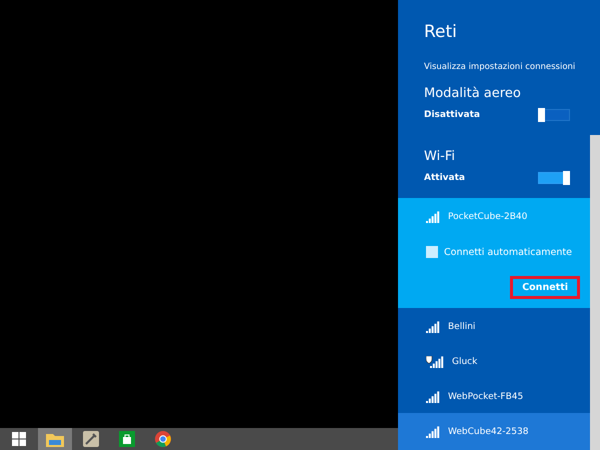  What do you see at coordinates (512, 67) in the screenshot?
I see `settings-link: Visualizza impostazioni connessioni` at bounding box center [512, 67].